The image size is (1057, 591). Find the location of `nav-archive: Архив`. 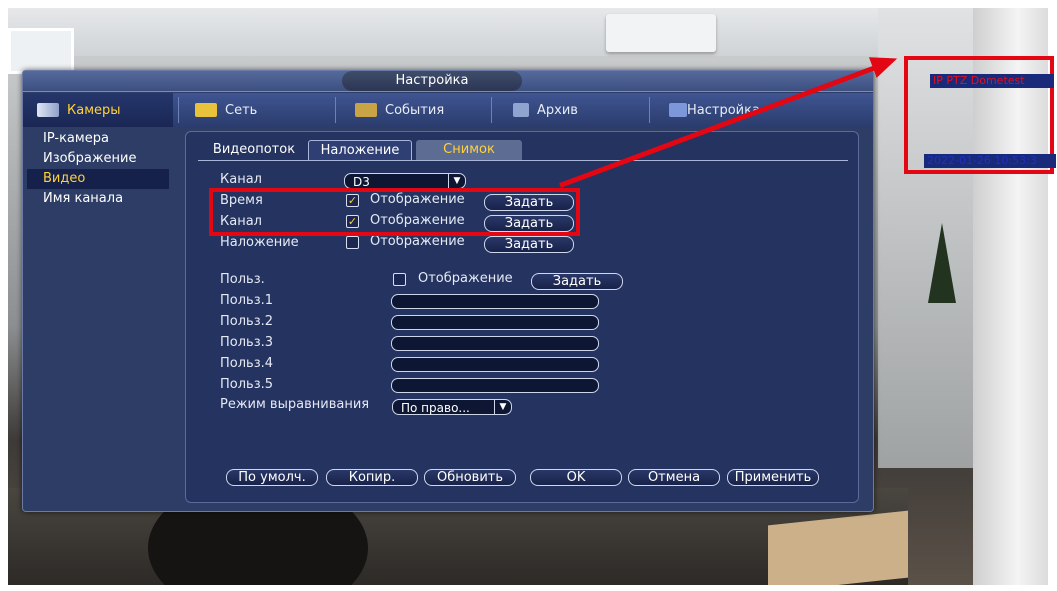

nav-archive: Архив is located at coordinates (545, 110).